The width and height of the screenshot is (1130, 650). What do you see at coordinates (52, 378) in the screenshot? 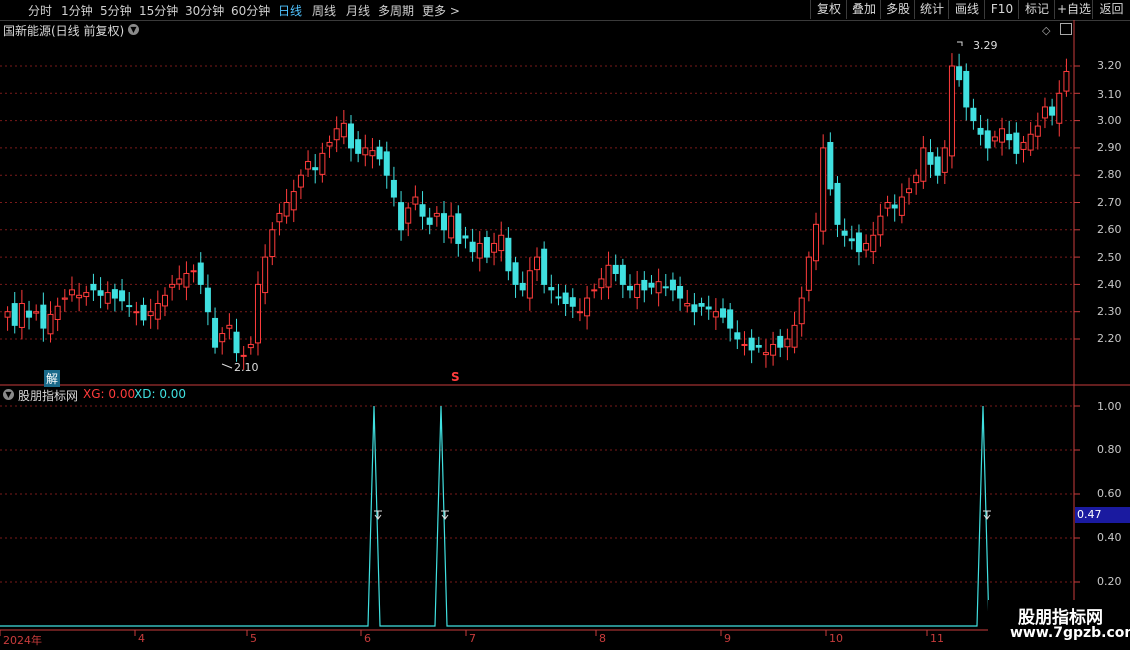
I see `unlock-marker: 解` at bounding box center [52, 378].